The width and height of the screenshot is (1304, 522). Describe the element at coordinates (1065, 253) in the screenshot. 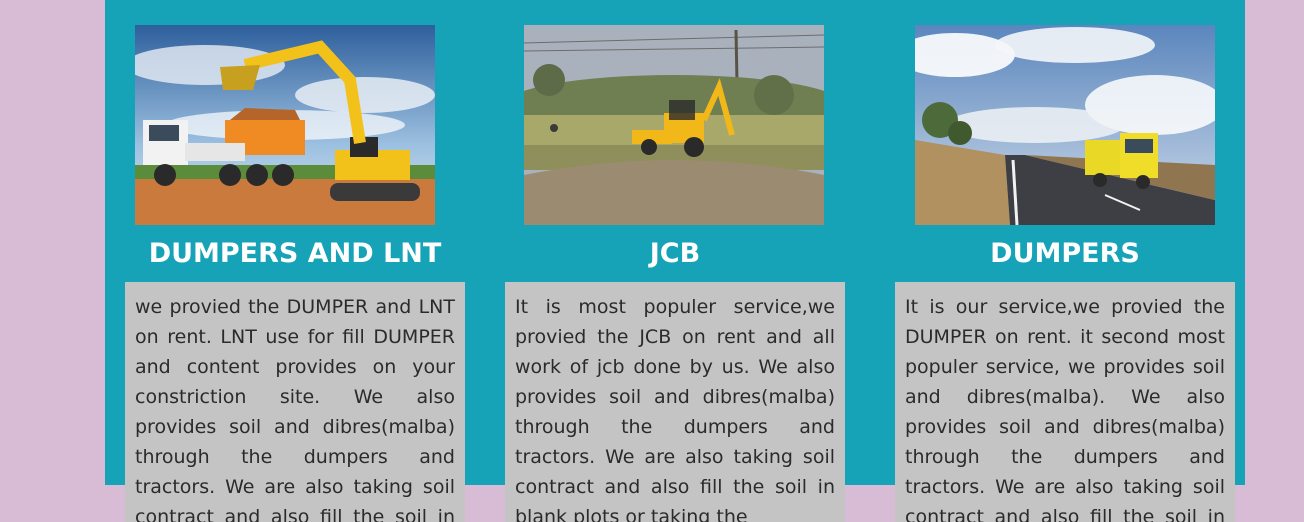

I see `service-title: DUMPERS` at that location.